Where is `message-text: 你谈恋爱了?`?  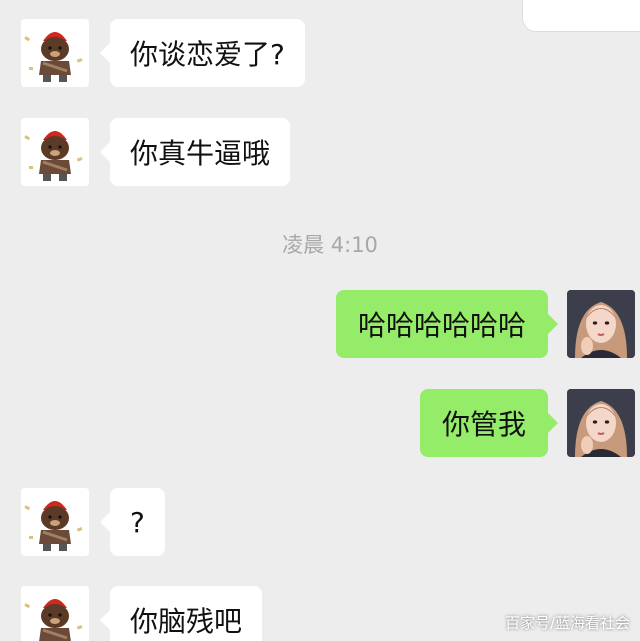
message-text: 你谈恋爱了? is located at coordinates (207, 54).